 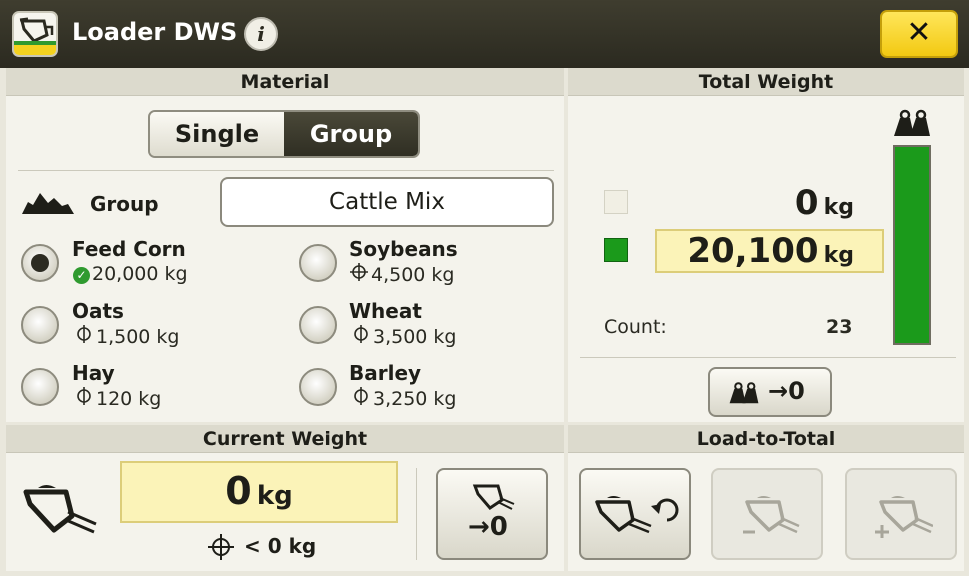 I want to click on radio-wheat, so click(x=318, y=325).